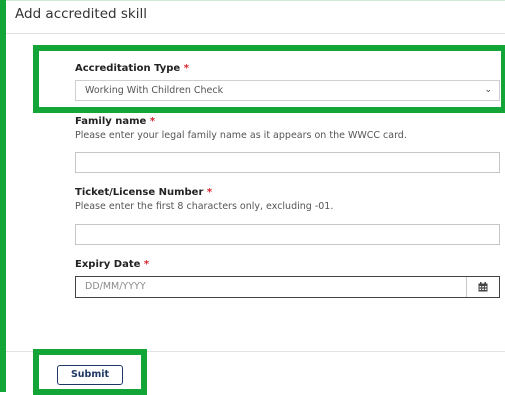 The width and height of the screenshot is (505, 395). I want to click on top-border, so click(255, 0).